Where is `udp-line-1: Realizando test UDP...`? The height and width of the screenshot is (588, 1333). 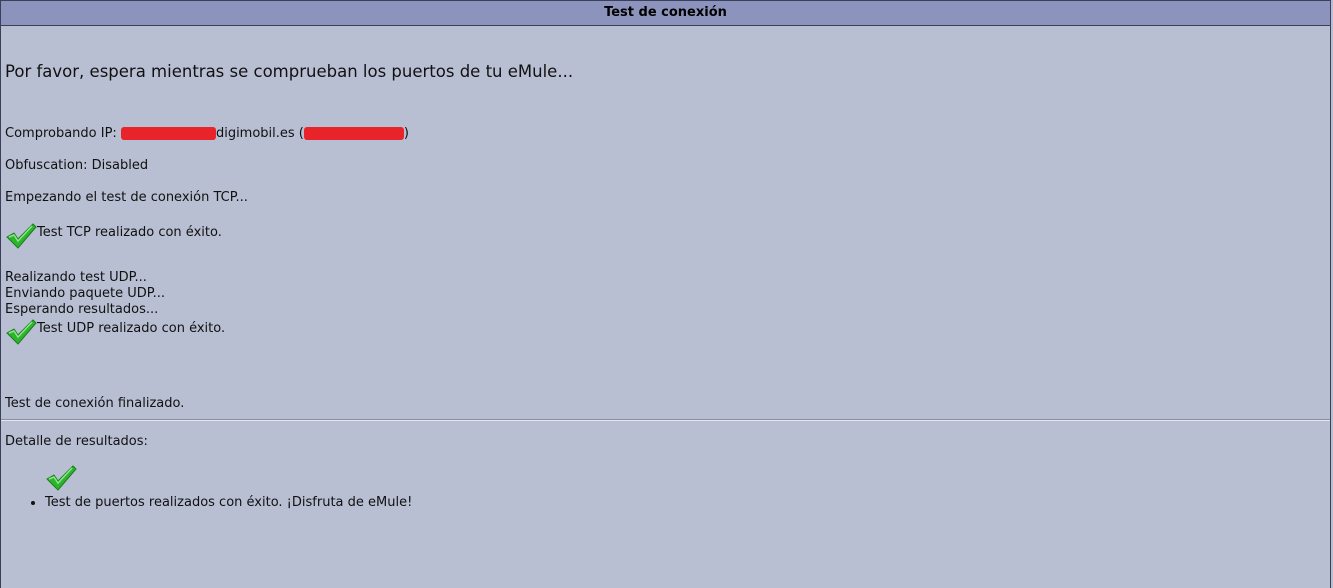 udp-line-1: Realizando test UDP... is located at coordinates (76, 277).